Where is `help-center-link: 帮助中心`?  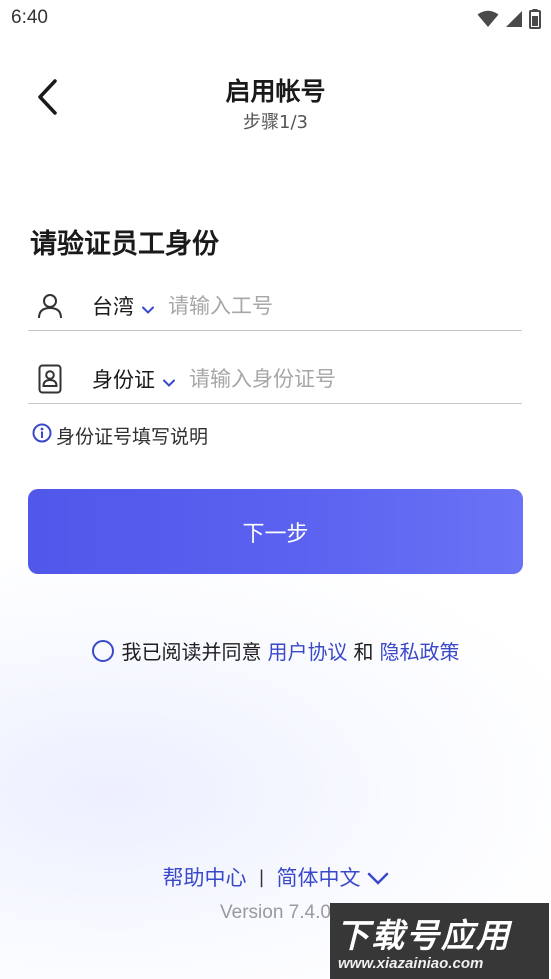 help-center-link: 帮助中心 is located at coordinates (204, 877).